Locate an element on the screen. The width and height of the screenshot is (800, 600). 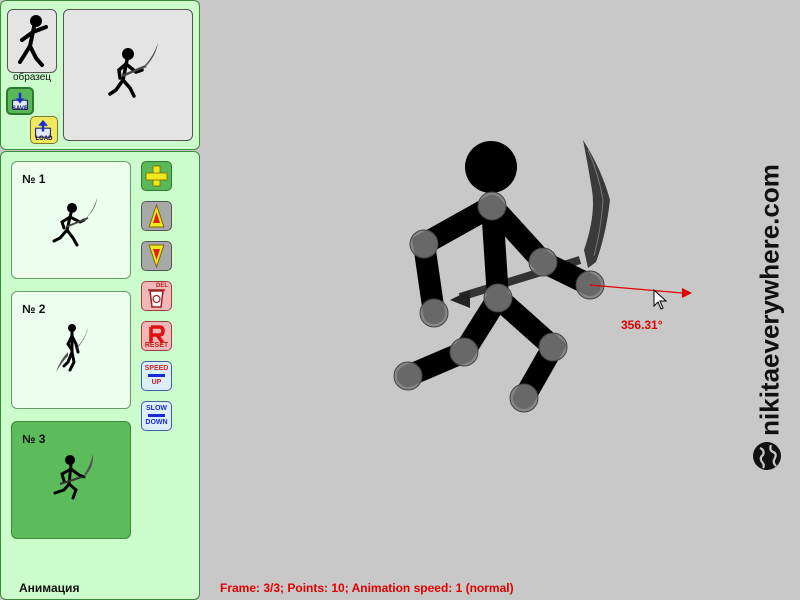
delete-frame-button: DEL is located at coordinates (156, 296).